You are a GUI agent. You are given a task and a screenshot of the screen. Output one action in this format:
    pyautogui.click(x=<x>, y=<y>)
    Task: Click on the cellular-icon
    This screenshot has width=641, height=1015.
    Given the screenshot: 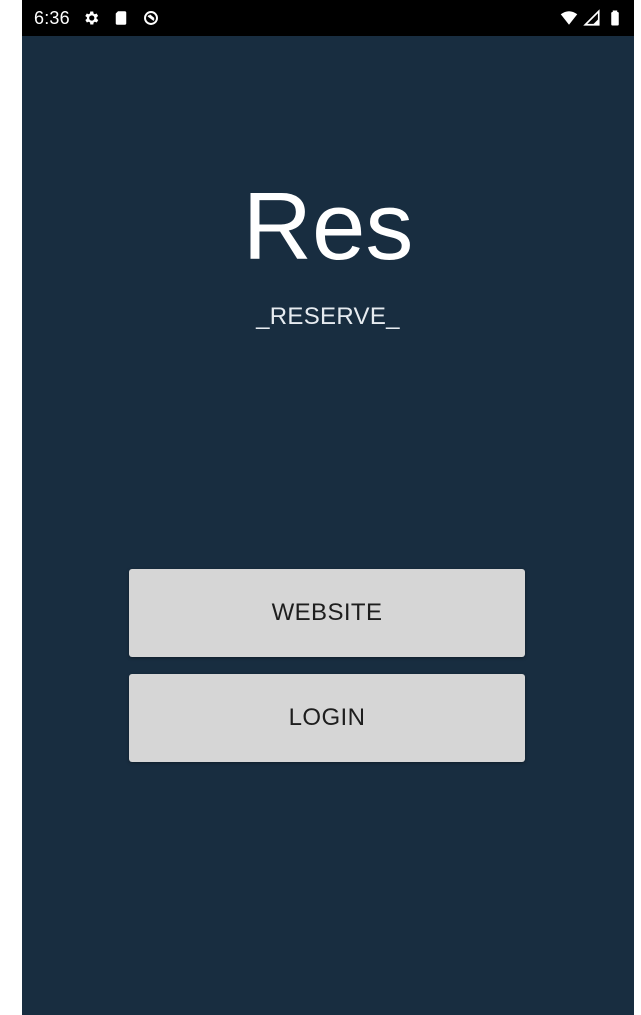 What is the action you would take?
    pyautogui.click(x=592, y=18)
    